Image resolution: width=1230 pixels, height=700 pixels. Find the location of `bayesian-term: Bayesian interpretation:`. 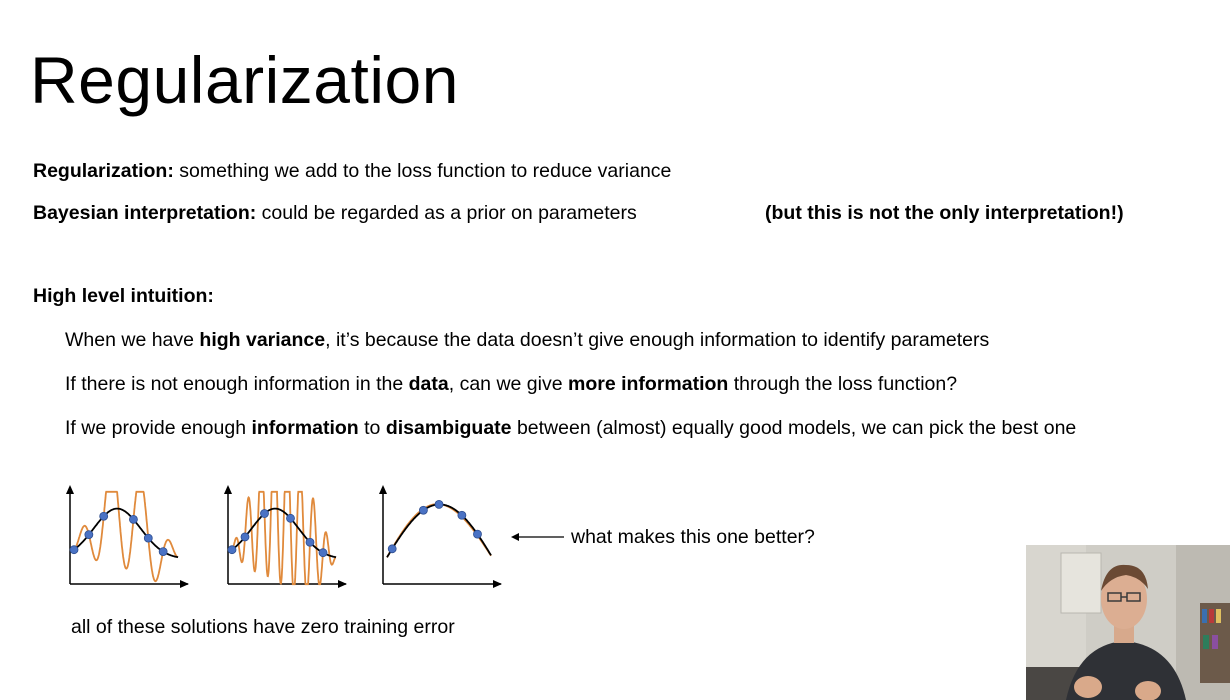

bayesian-term: Bayesian interpretation: is located at coordinates (145, 213).